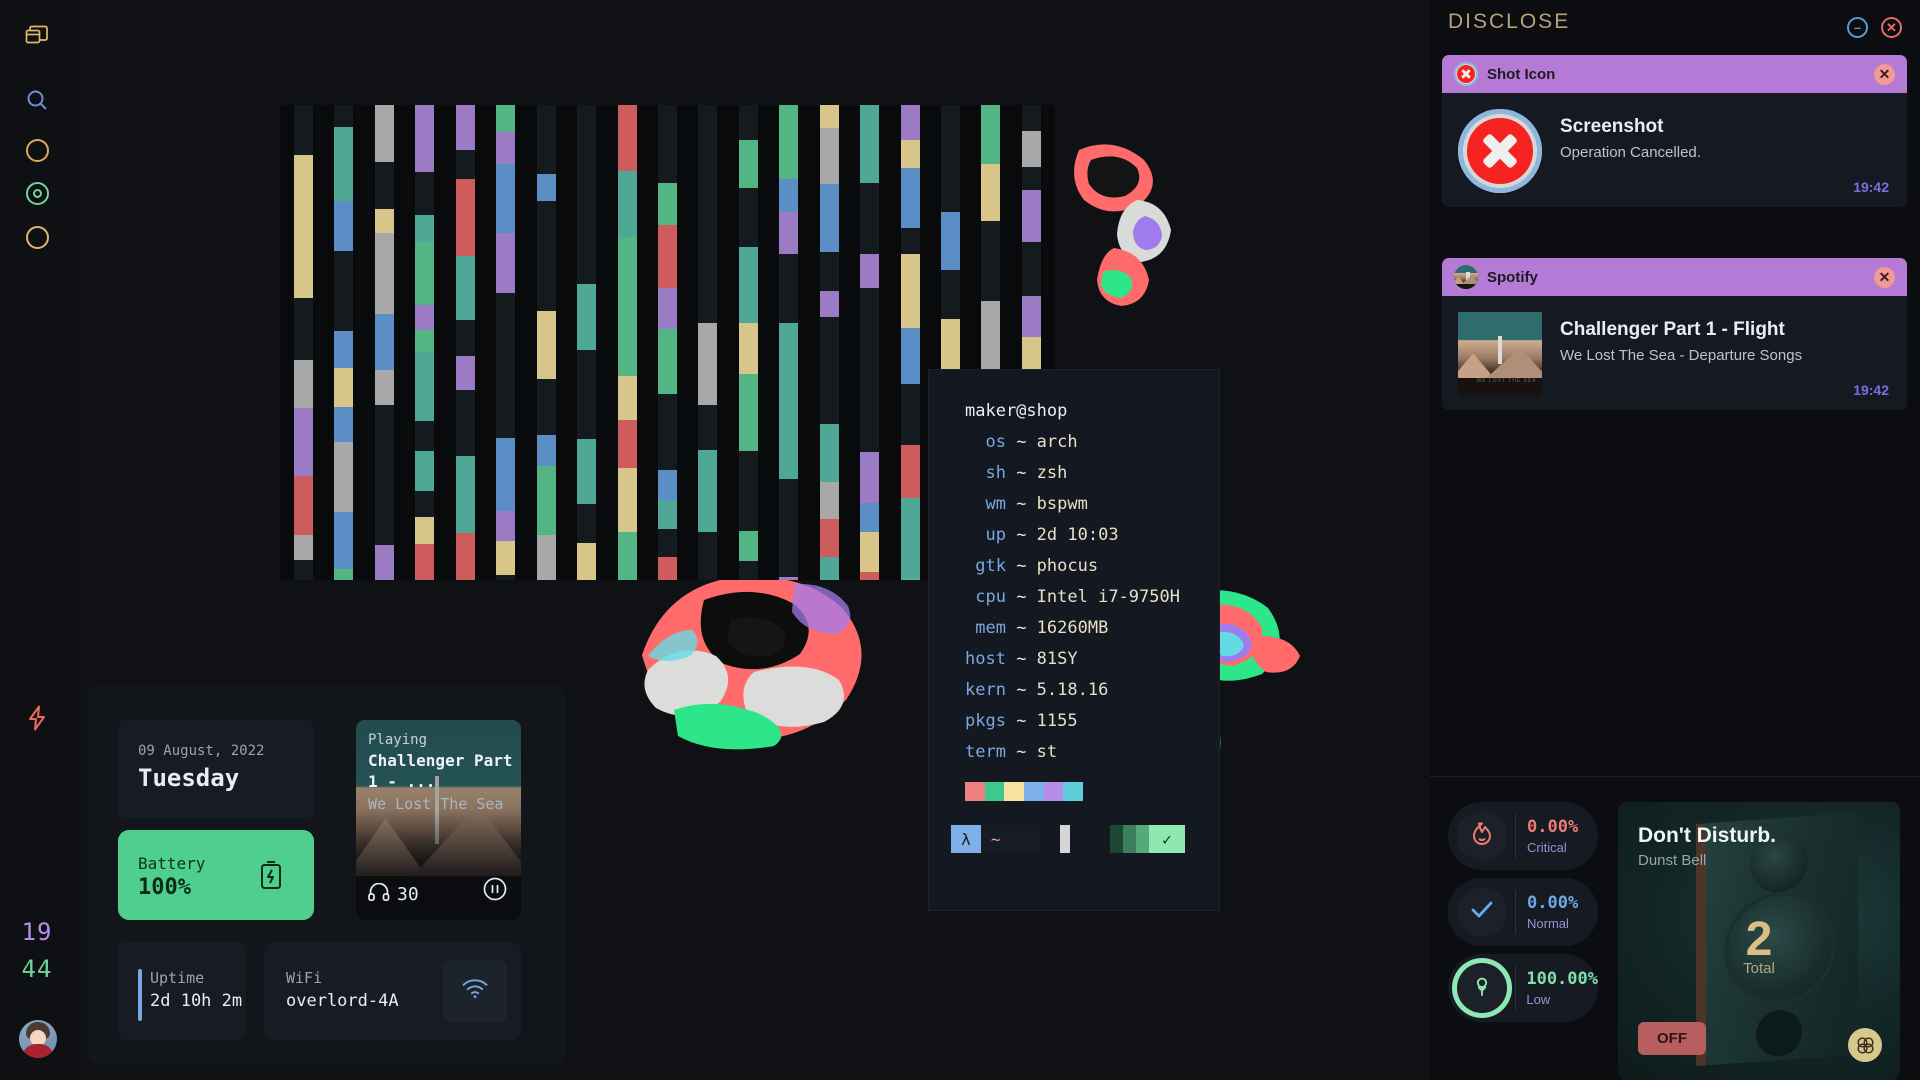 This screenshot has width=1920, height=1080. Describe the element at coordinates (392, 991) in the screenshot. I see `wifi-widget: WiFi overlord-4A` at that location.